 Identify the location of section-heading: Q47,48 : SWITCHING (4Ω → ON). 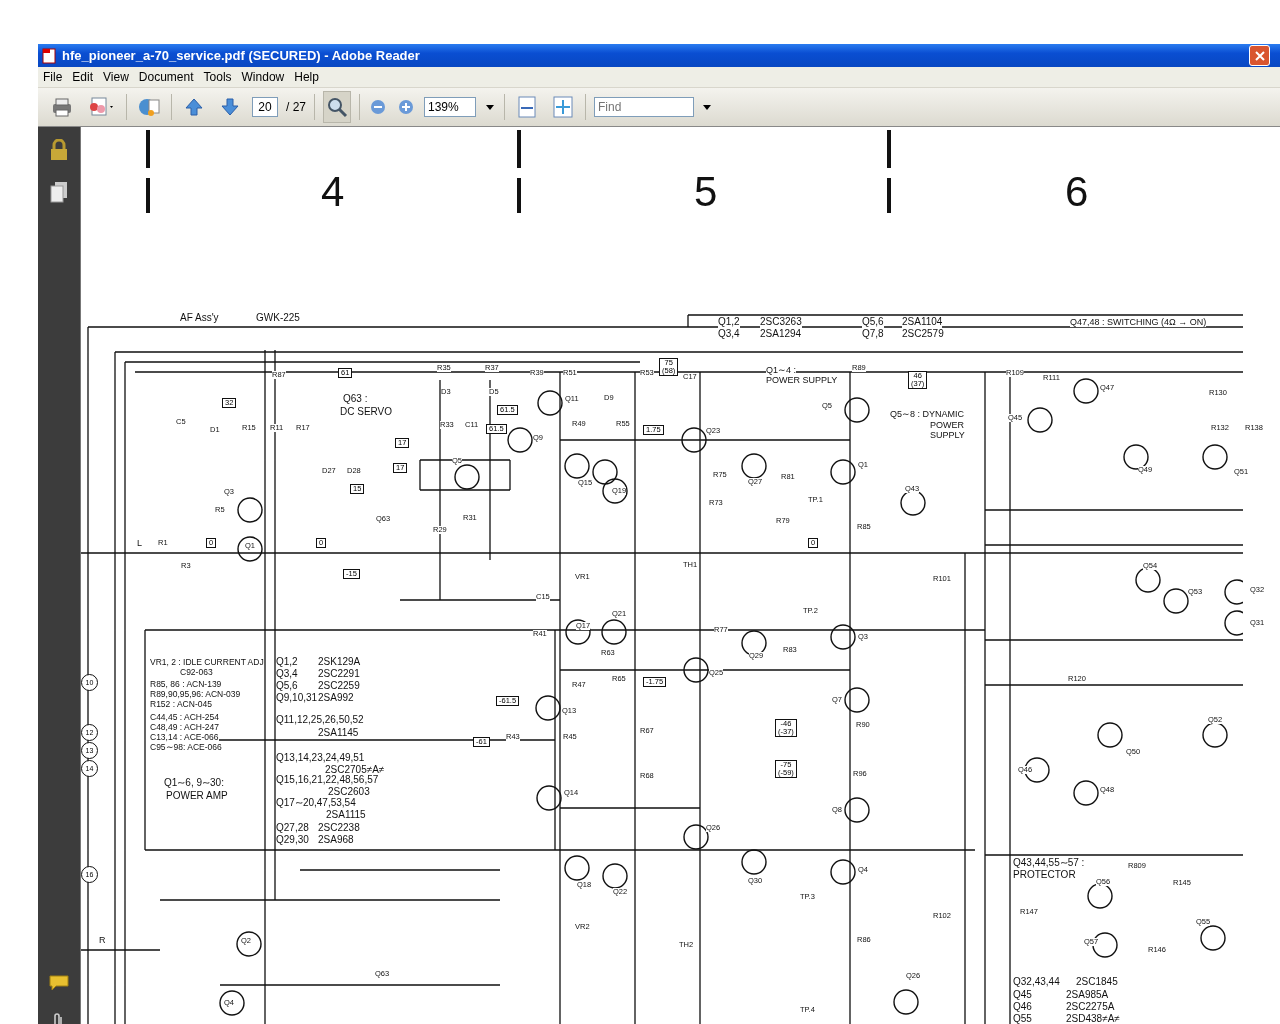
(1138, 323).